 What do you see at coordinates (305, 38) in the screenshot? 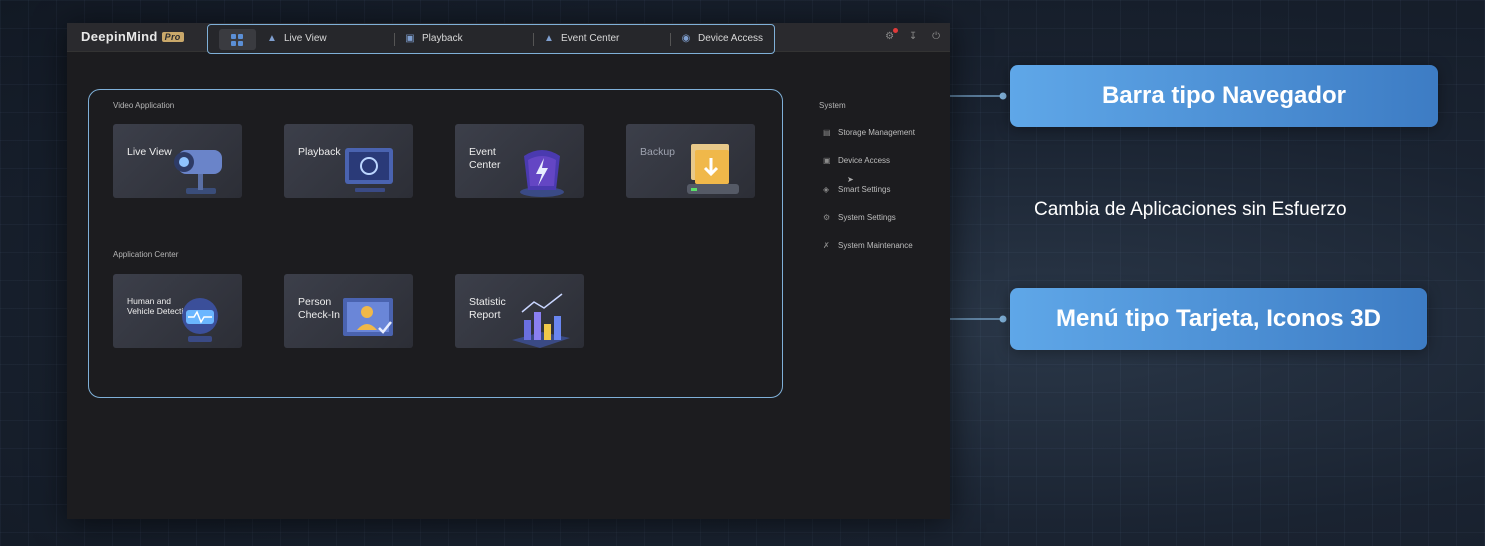
I see `tab-label: Live View` at bounding box center [305, 38].